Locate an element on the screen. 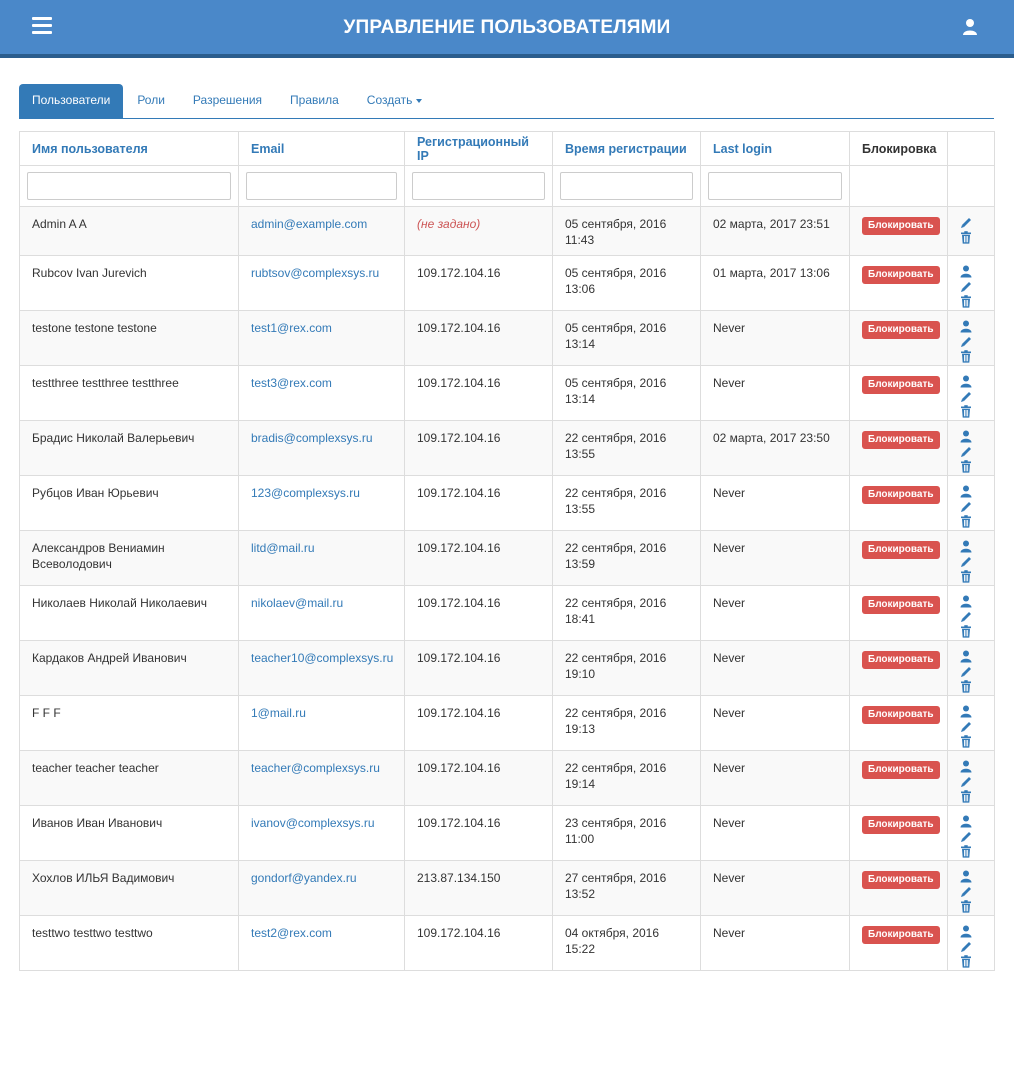 This screenshot has height=1080, width=1014. column-header-email: Email is located at coordinates (321, 148).